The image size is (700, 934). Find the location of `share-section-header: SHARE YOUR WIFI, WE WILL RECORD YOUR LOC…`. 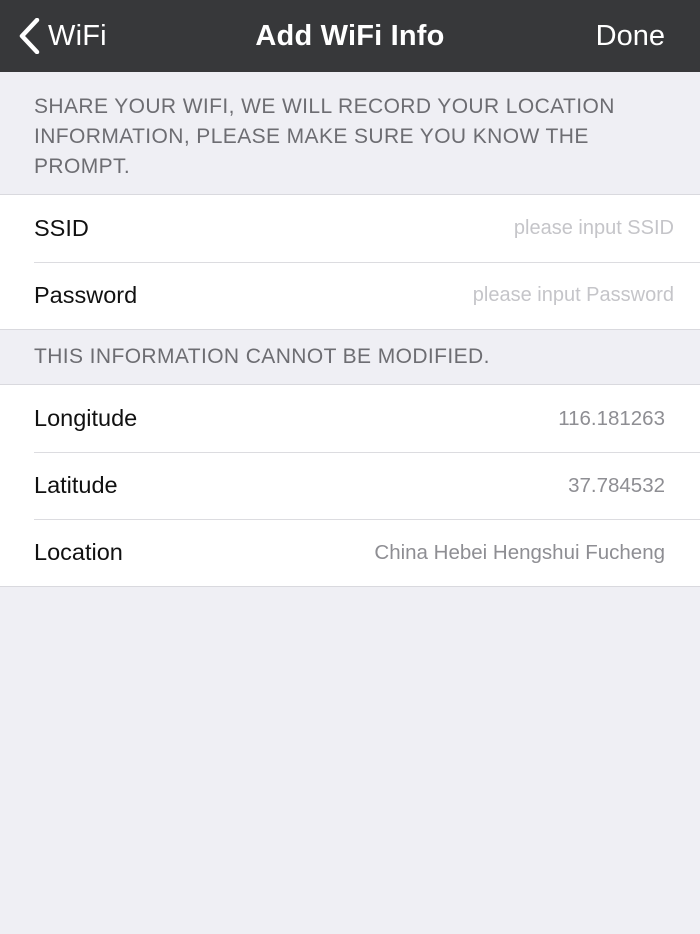

share-section-header: SHARE YOUR WIFI, WE WILL RECORD YOUR LOC… is located at coordinates (324, 136).